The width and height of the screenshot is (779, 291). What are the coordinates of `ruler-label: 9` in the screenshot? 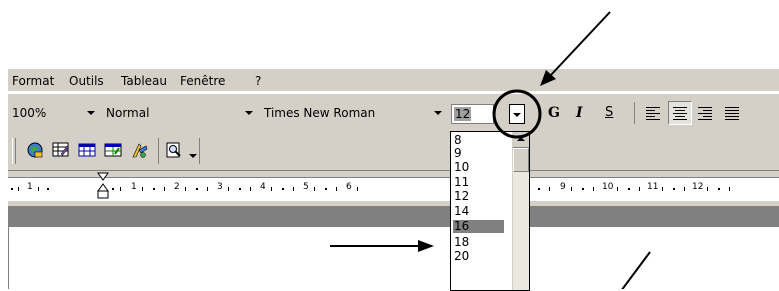 It's located at (563, 187).